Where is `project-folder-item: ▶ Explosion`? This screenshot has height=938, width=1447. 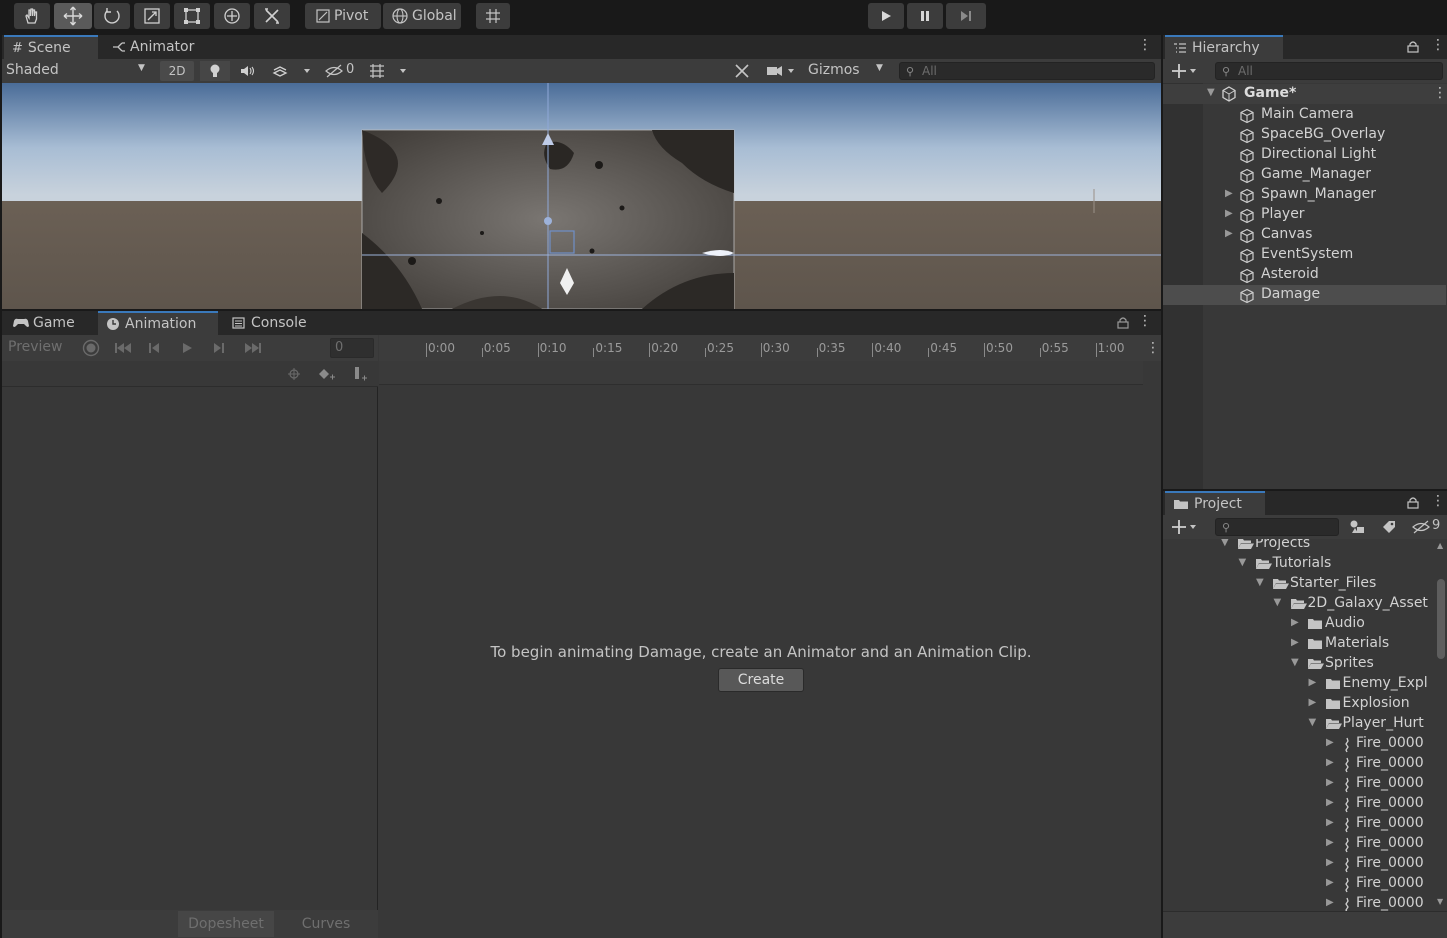 project-folder-item: ▶ Explosion is located at coordinates (1299, 704).